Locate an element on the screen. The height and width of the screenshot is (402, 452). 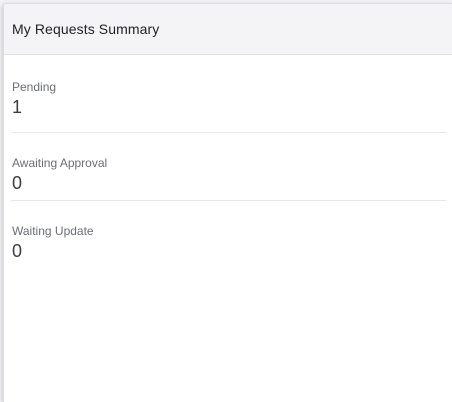
summary-count-waiting-update: 0 is located at coordinates (17, 251).